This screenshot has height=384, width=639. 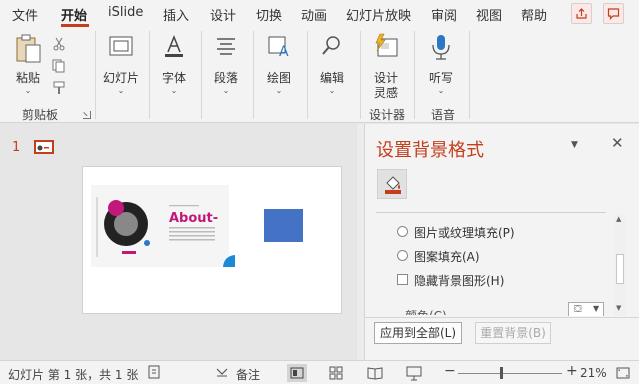 I want to click on cut-icon, so click(x=59, y=45).